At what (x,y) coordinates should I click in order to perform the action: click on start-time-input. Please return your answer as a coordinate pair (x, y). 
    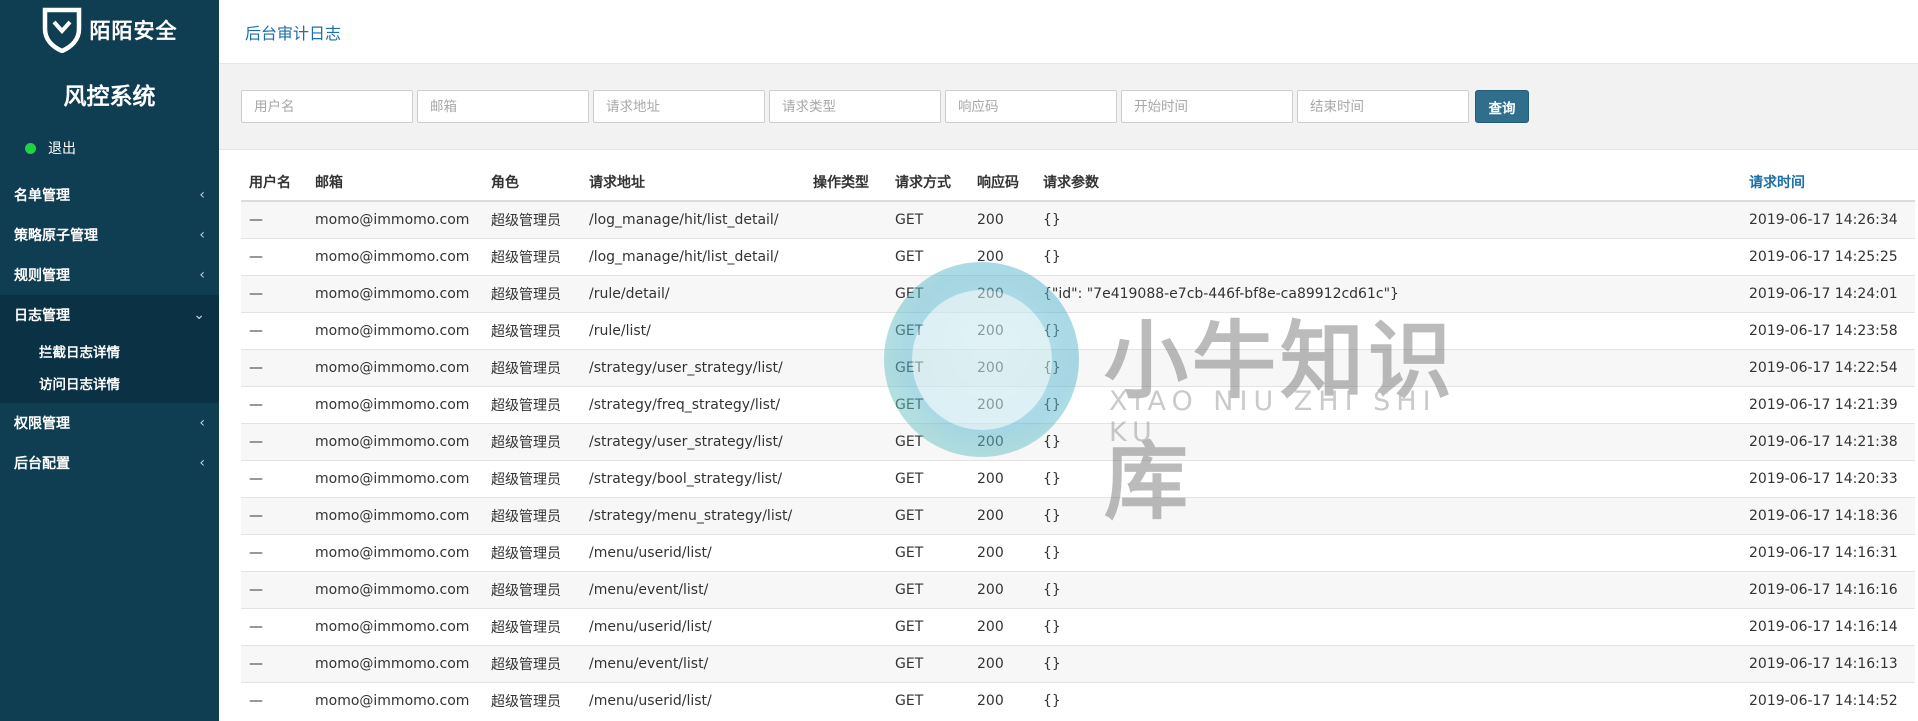
    Looking at the image, I should click on (1207, 106).